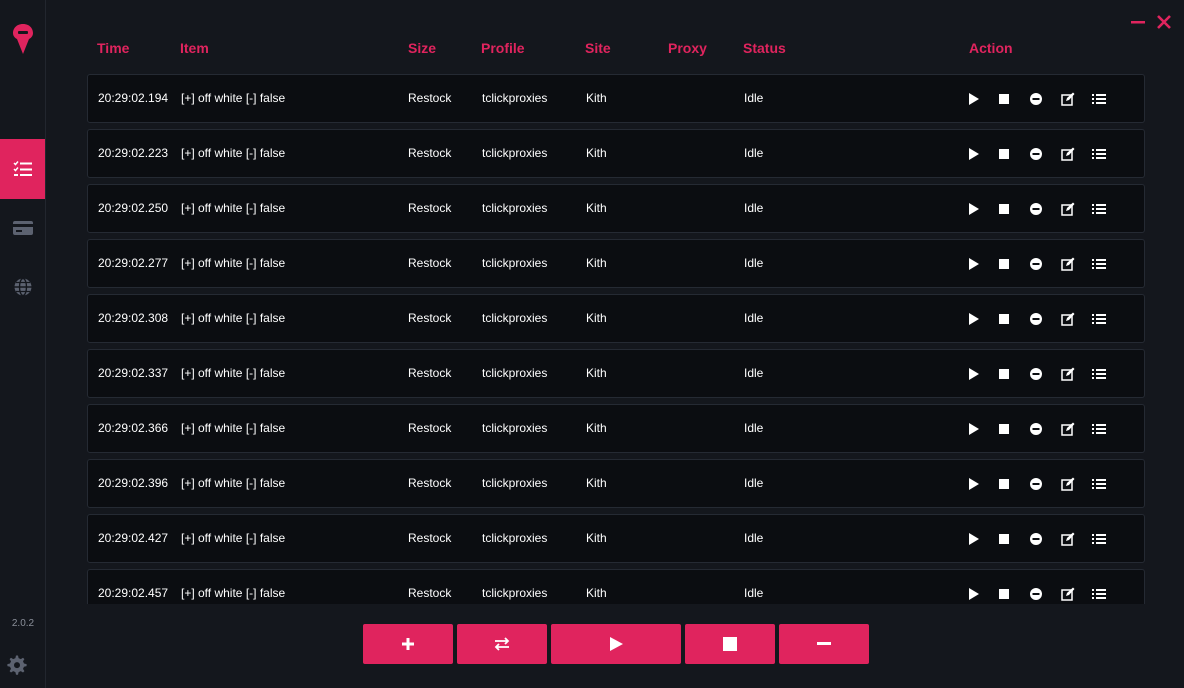  Describe the element at coordinates (824, 644) in the screenshot. I see `delete-all-button` at that location.